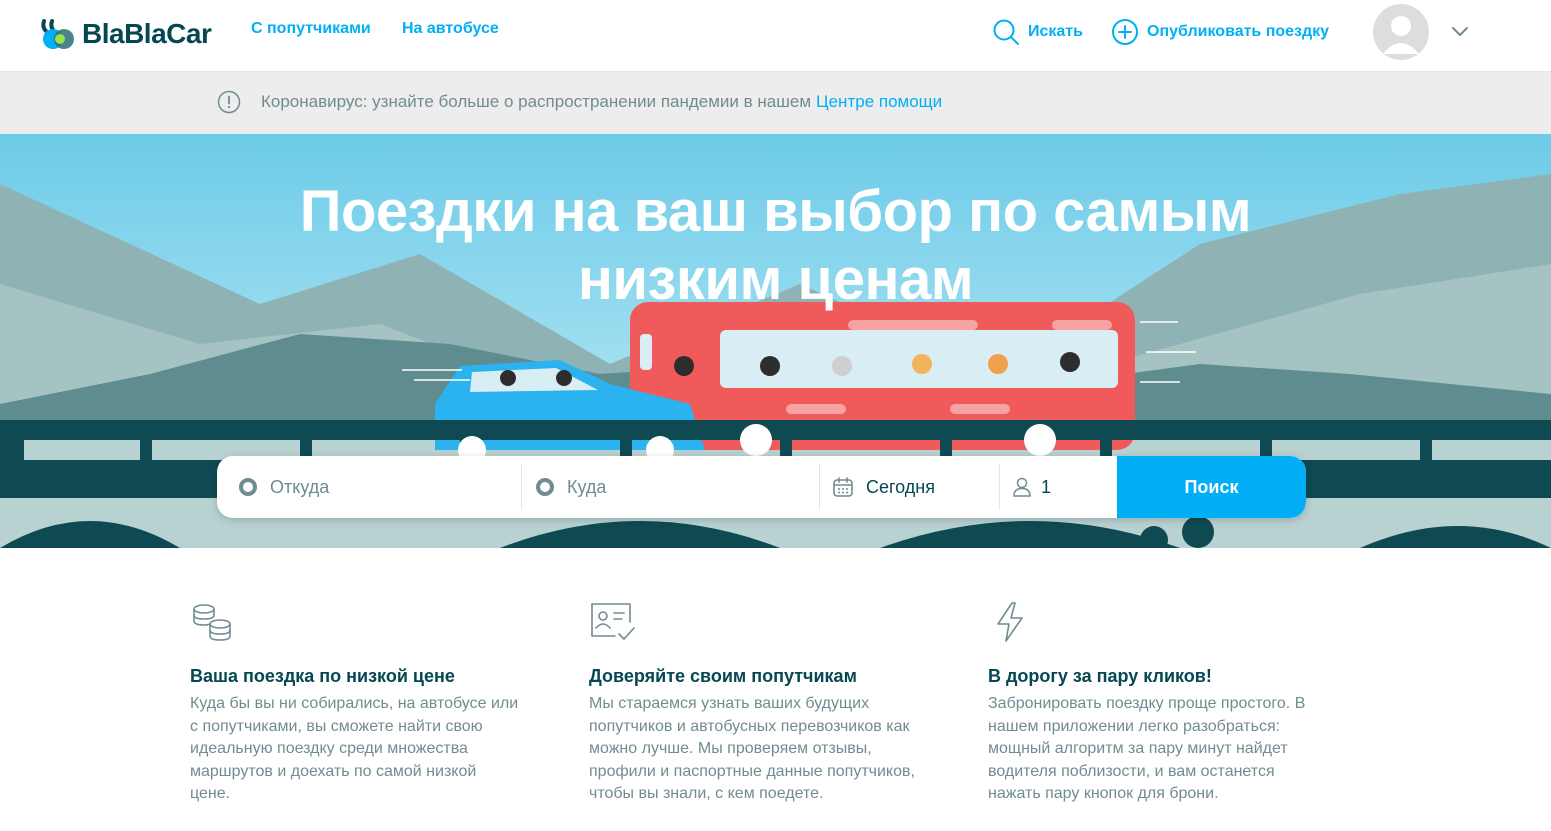 The height and width of the screenshot is (831, 1551). What do you see at coordinates (676, 487) in the screenshot?
I see `to-input: Куда` at bounding box center [676, 487].